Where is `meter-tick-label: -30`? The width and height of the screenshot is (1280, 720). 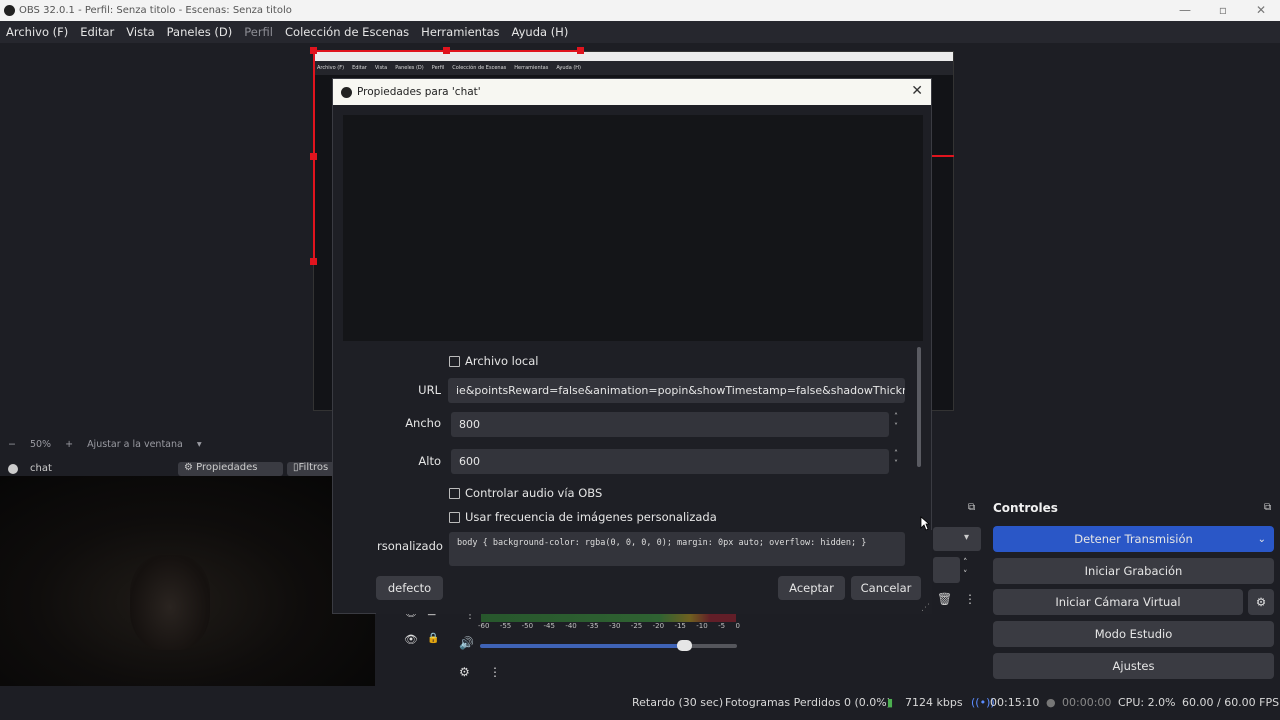
meter-tick-label: -30 is located at coordinates (614, 626).